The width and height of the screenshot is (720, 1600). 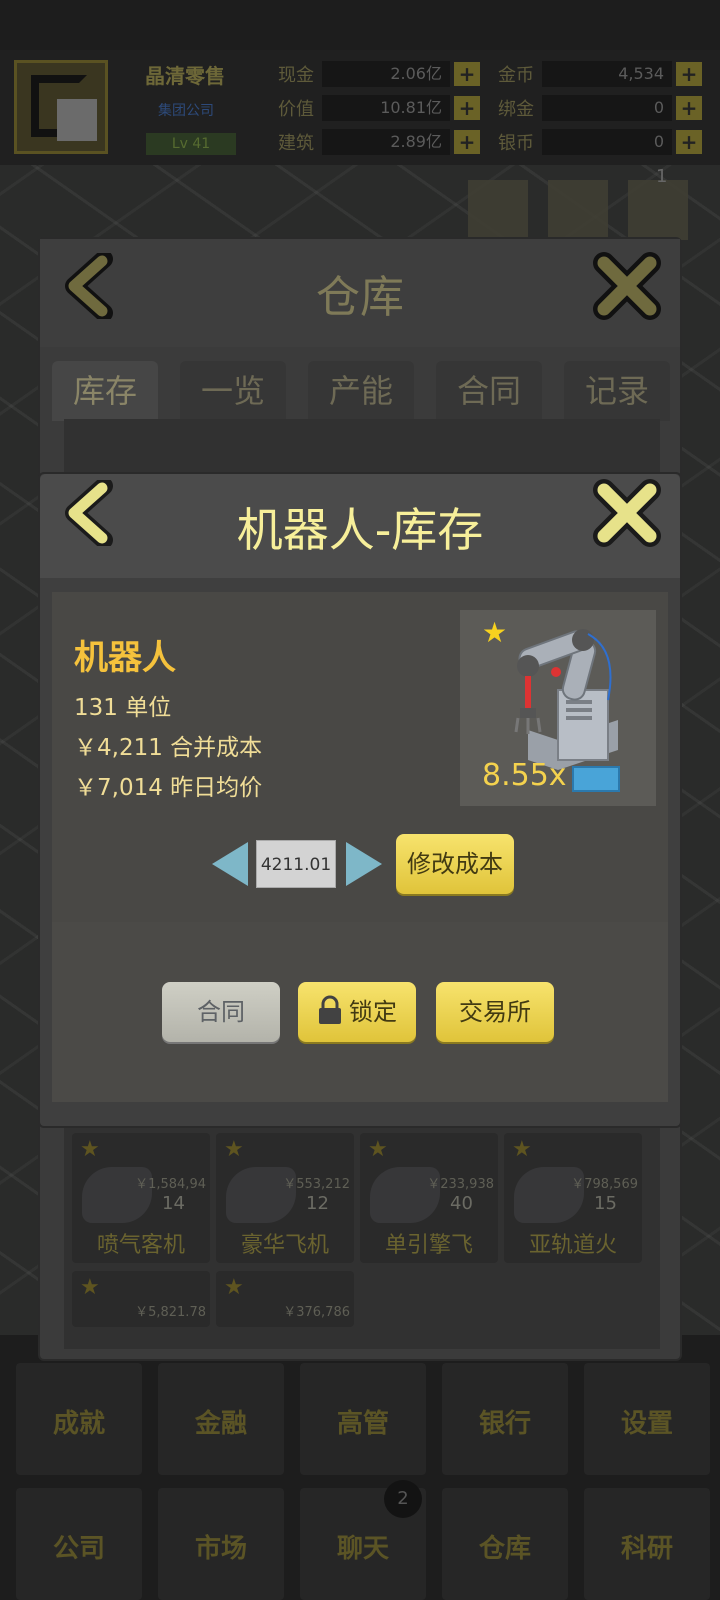 I want to click on megaphone-icon, so click(x=578, y=210).